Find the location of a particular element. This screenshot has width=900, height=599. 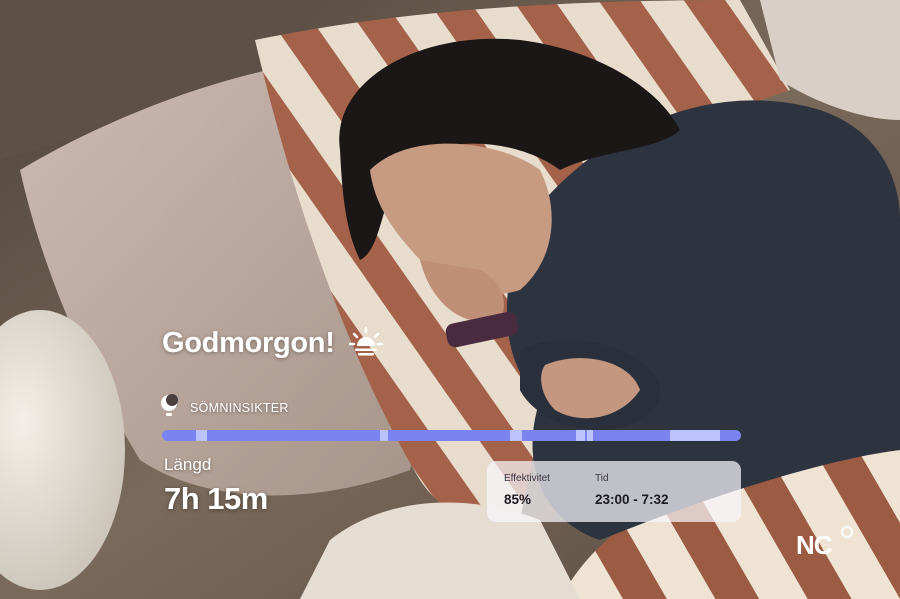

sleep-length: Längd 7h 15m is located at coordinates (216, 486).